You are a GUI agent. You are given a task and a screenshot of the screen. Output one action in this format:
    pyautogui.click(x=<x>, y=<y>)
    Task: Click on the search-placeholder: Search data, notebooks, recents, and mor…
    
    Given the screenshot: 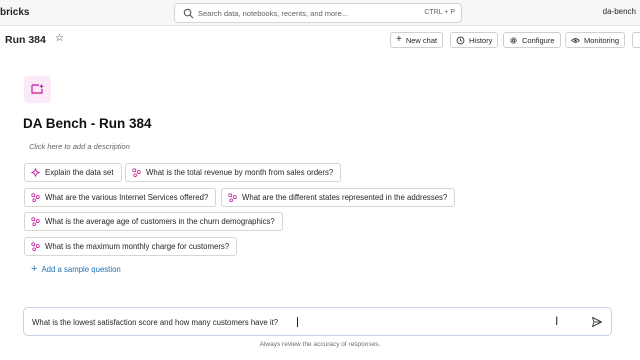 What is the action you would take?
    pyautogui.click(x=273, y=13)
    